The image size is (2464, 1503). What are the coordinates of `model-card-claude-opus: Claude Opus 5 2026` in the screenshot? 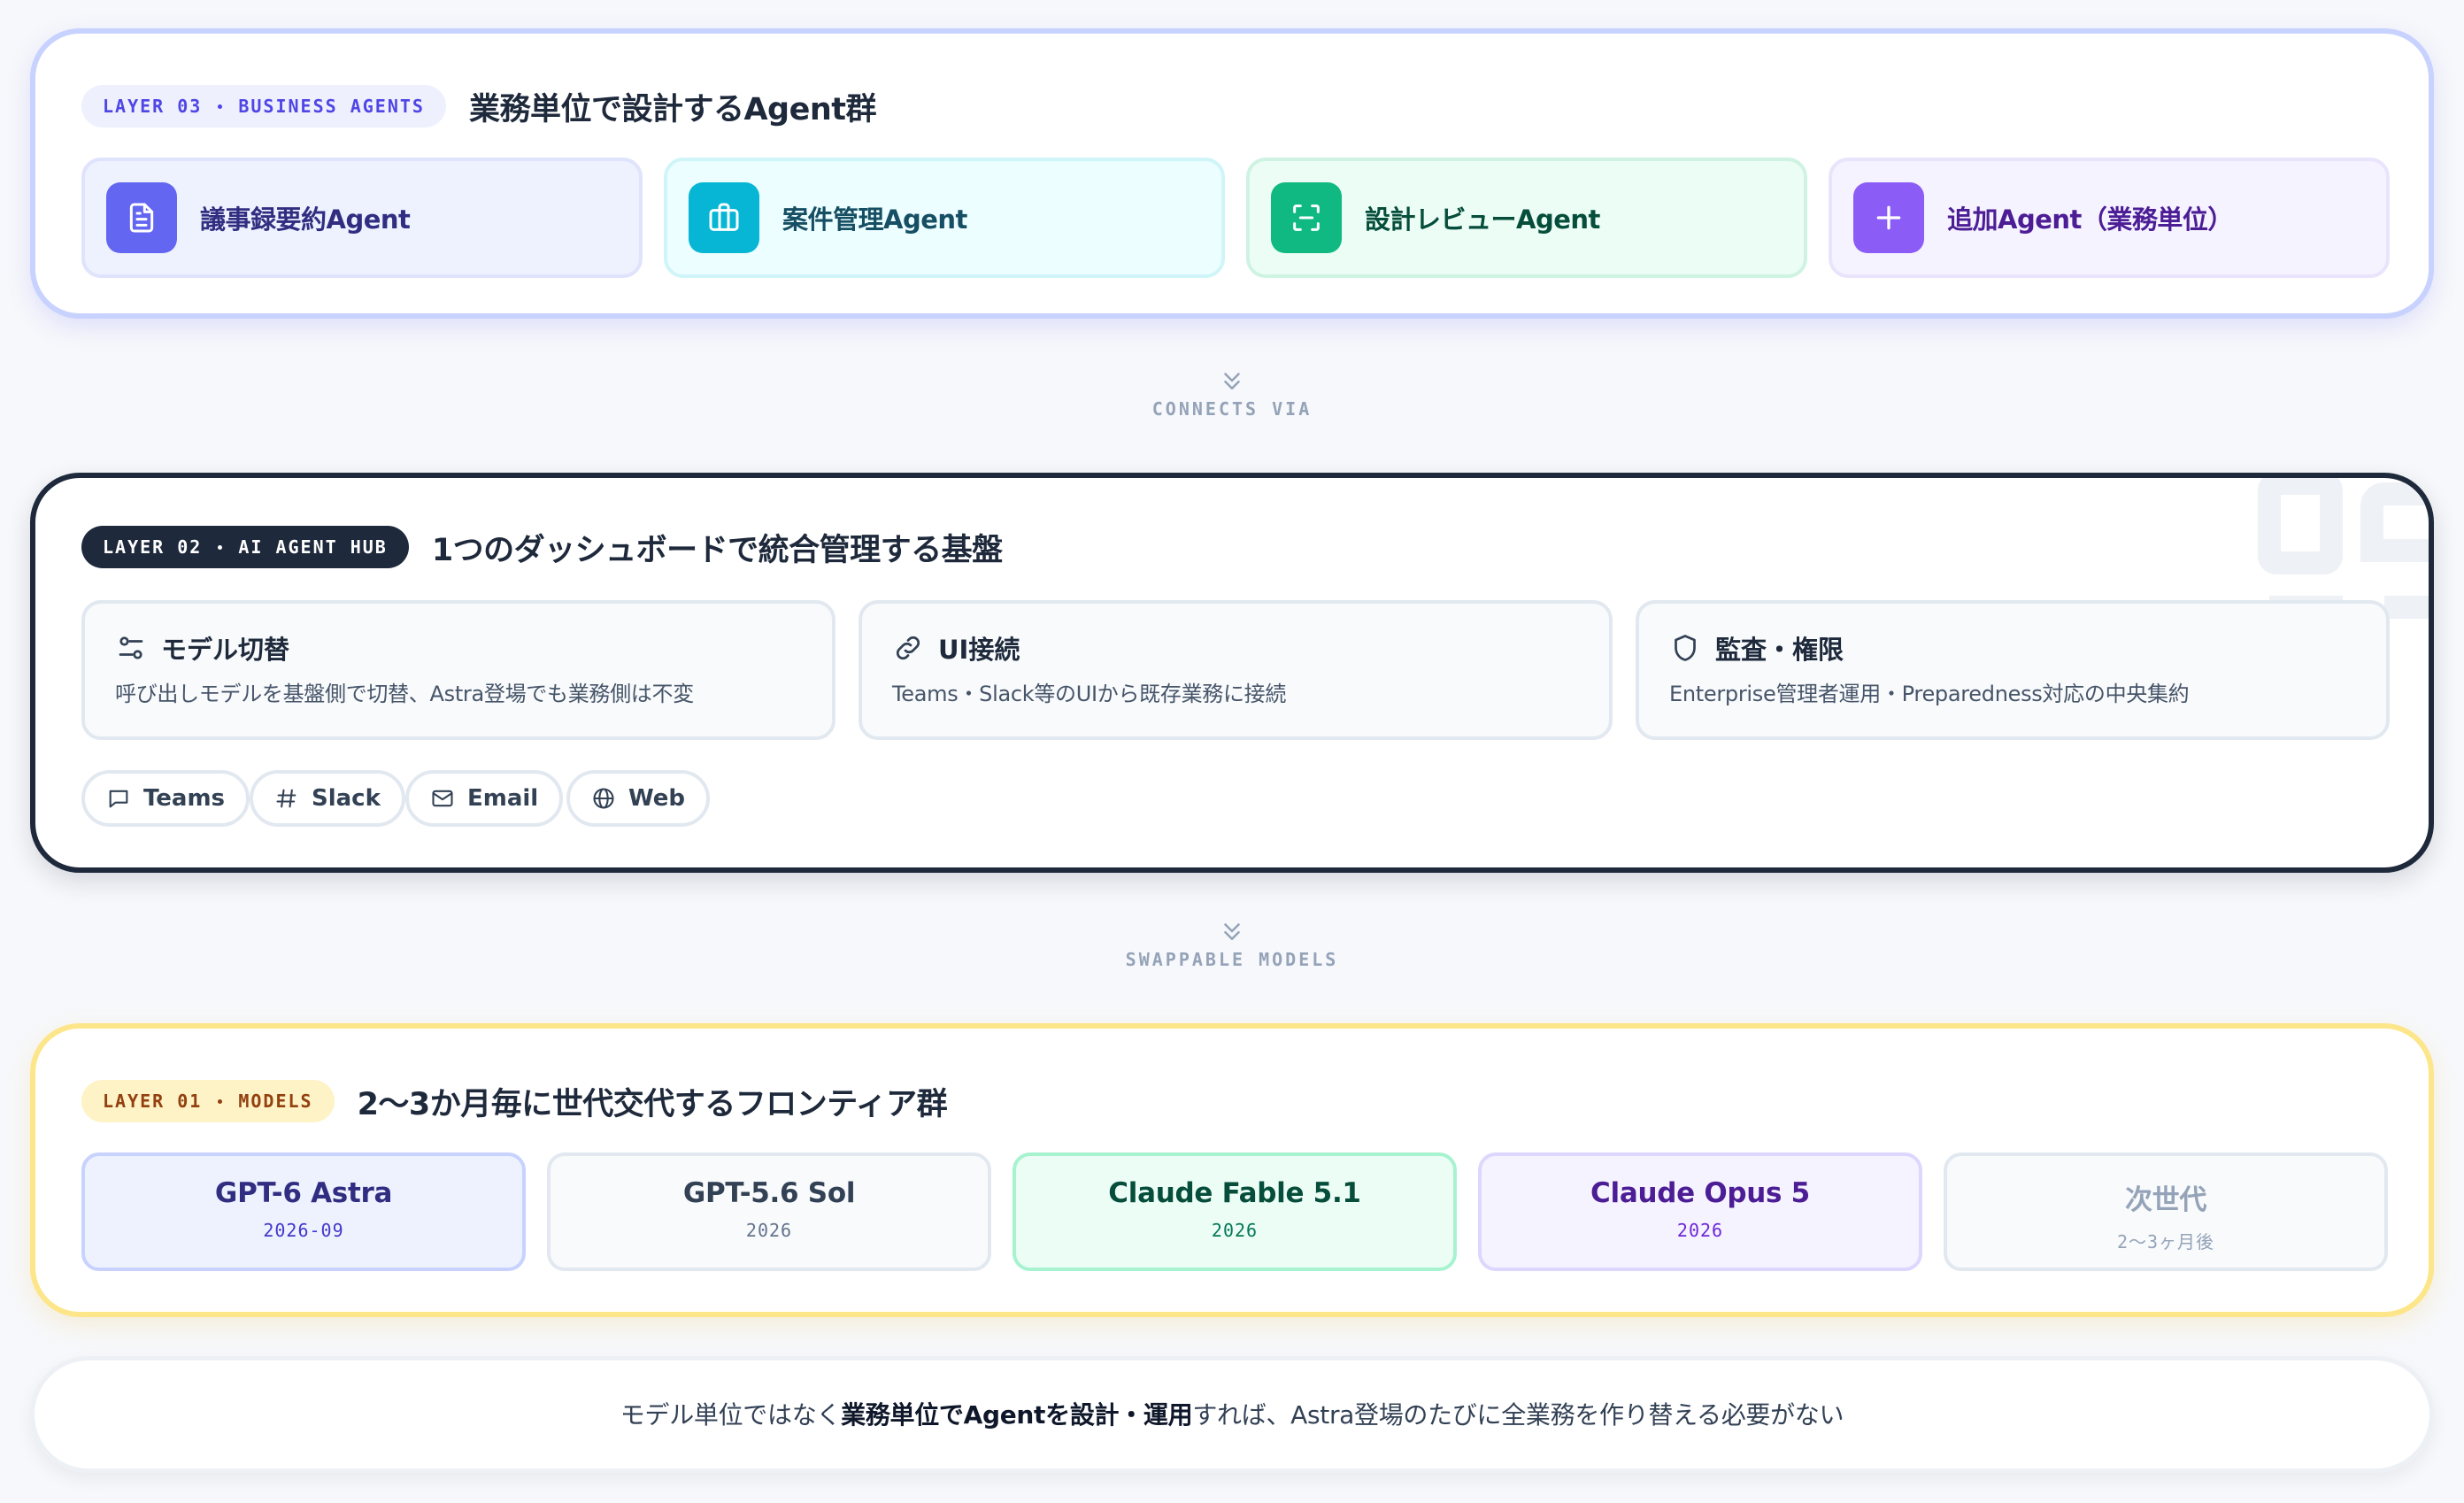 It's located at (1700, 1211).